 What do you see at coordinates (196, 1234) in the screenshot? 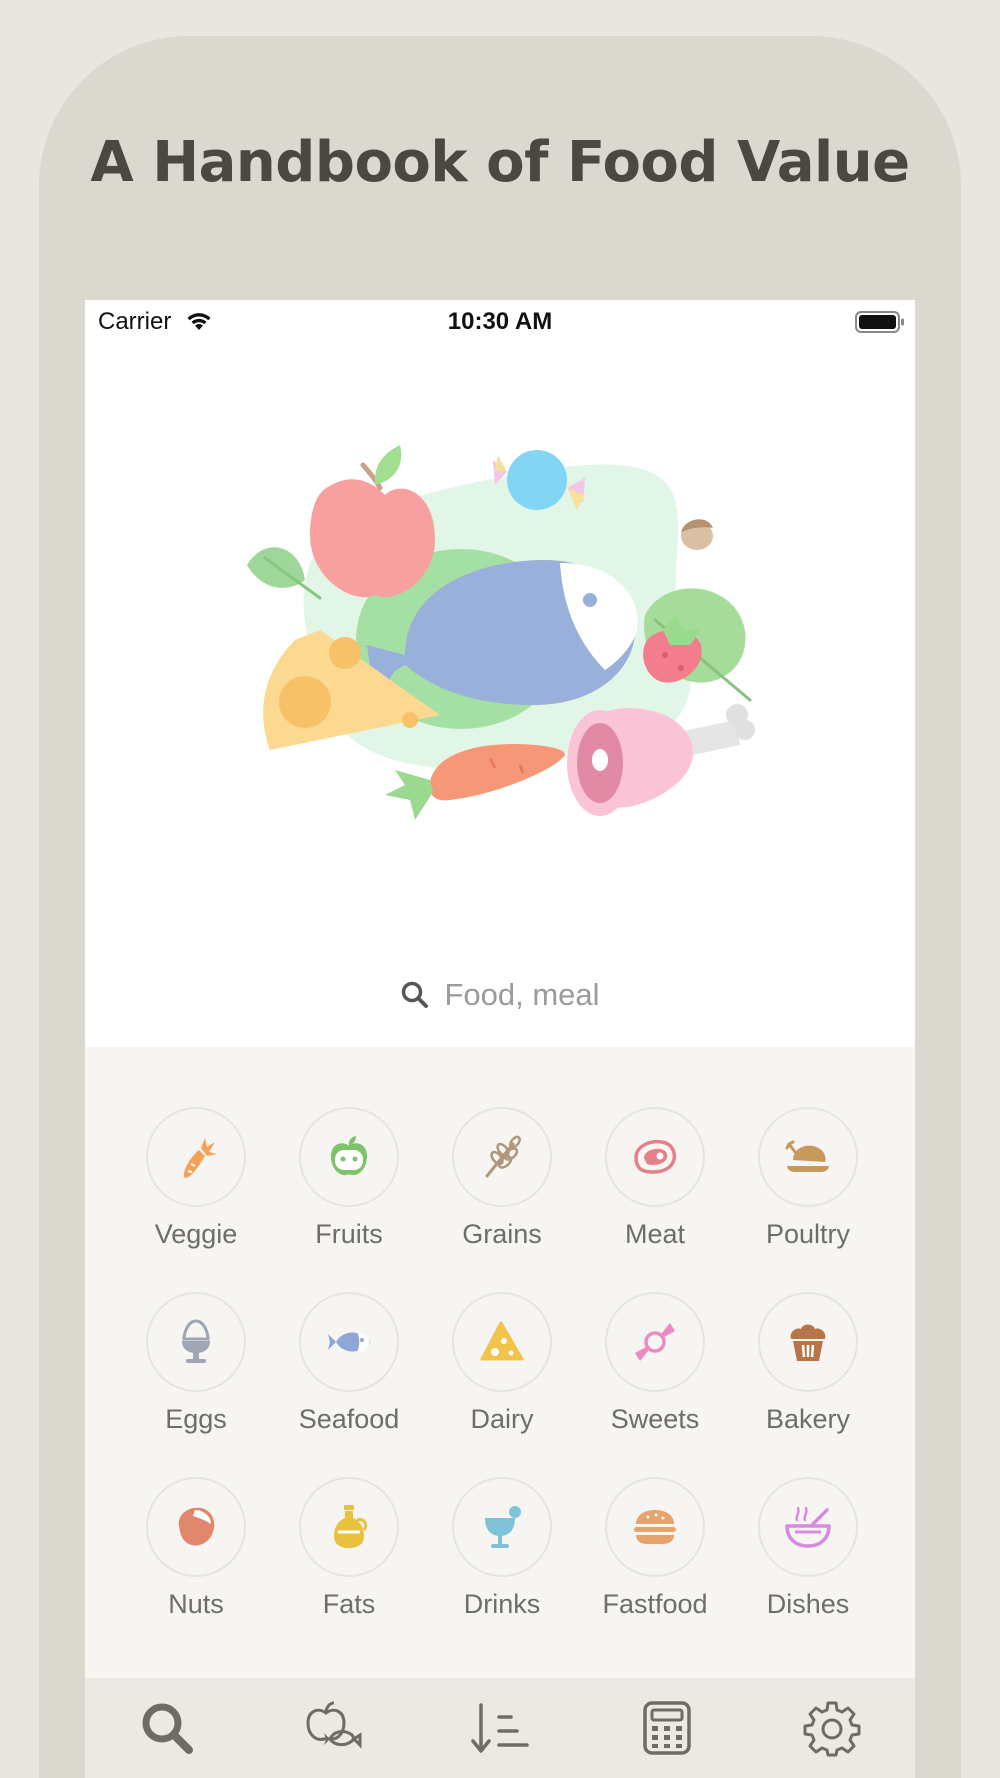
I see `category-label: Veggie` at bounding box center [196, 1234].